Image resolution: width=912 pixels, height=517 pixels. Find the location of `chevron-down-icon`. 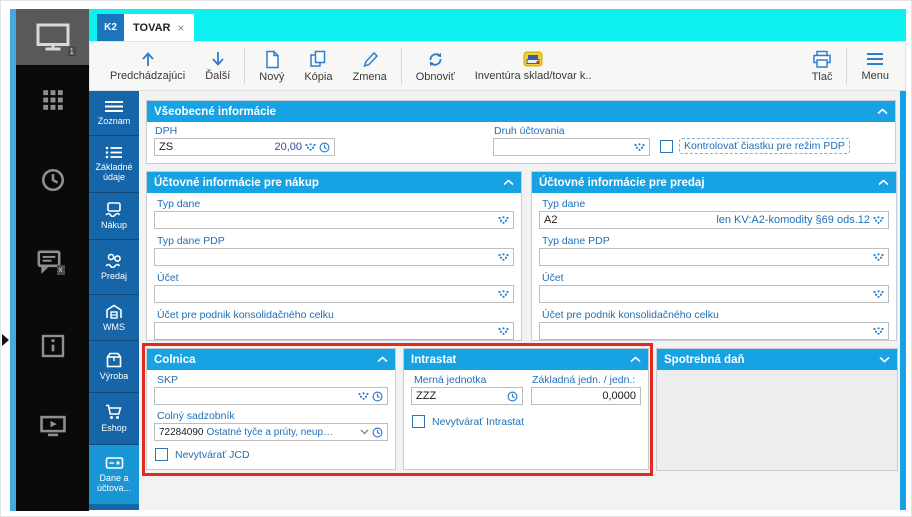

chevron-down-icon is located at coordinates (364, 432).